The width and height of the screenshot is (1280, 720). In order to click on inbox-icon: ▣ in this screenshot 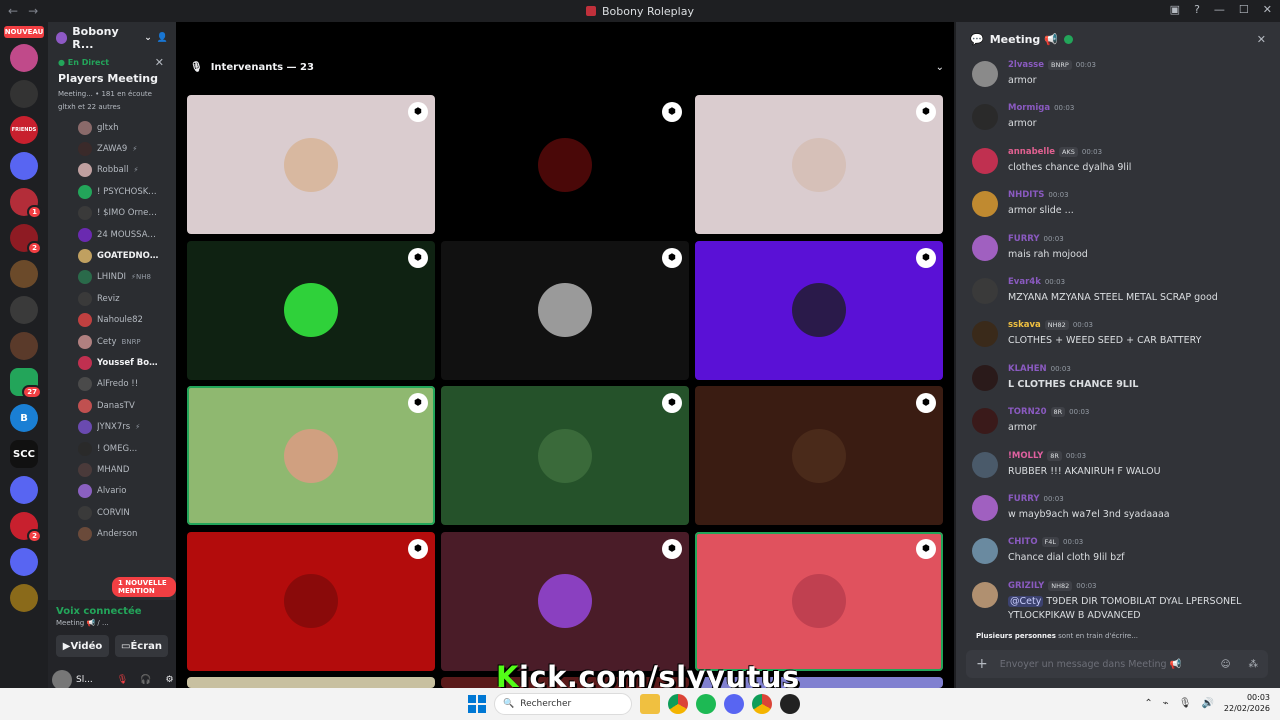, I will do `click(1175, 9)`.